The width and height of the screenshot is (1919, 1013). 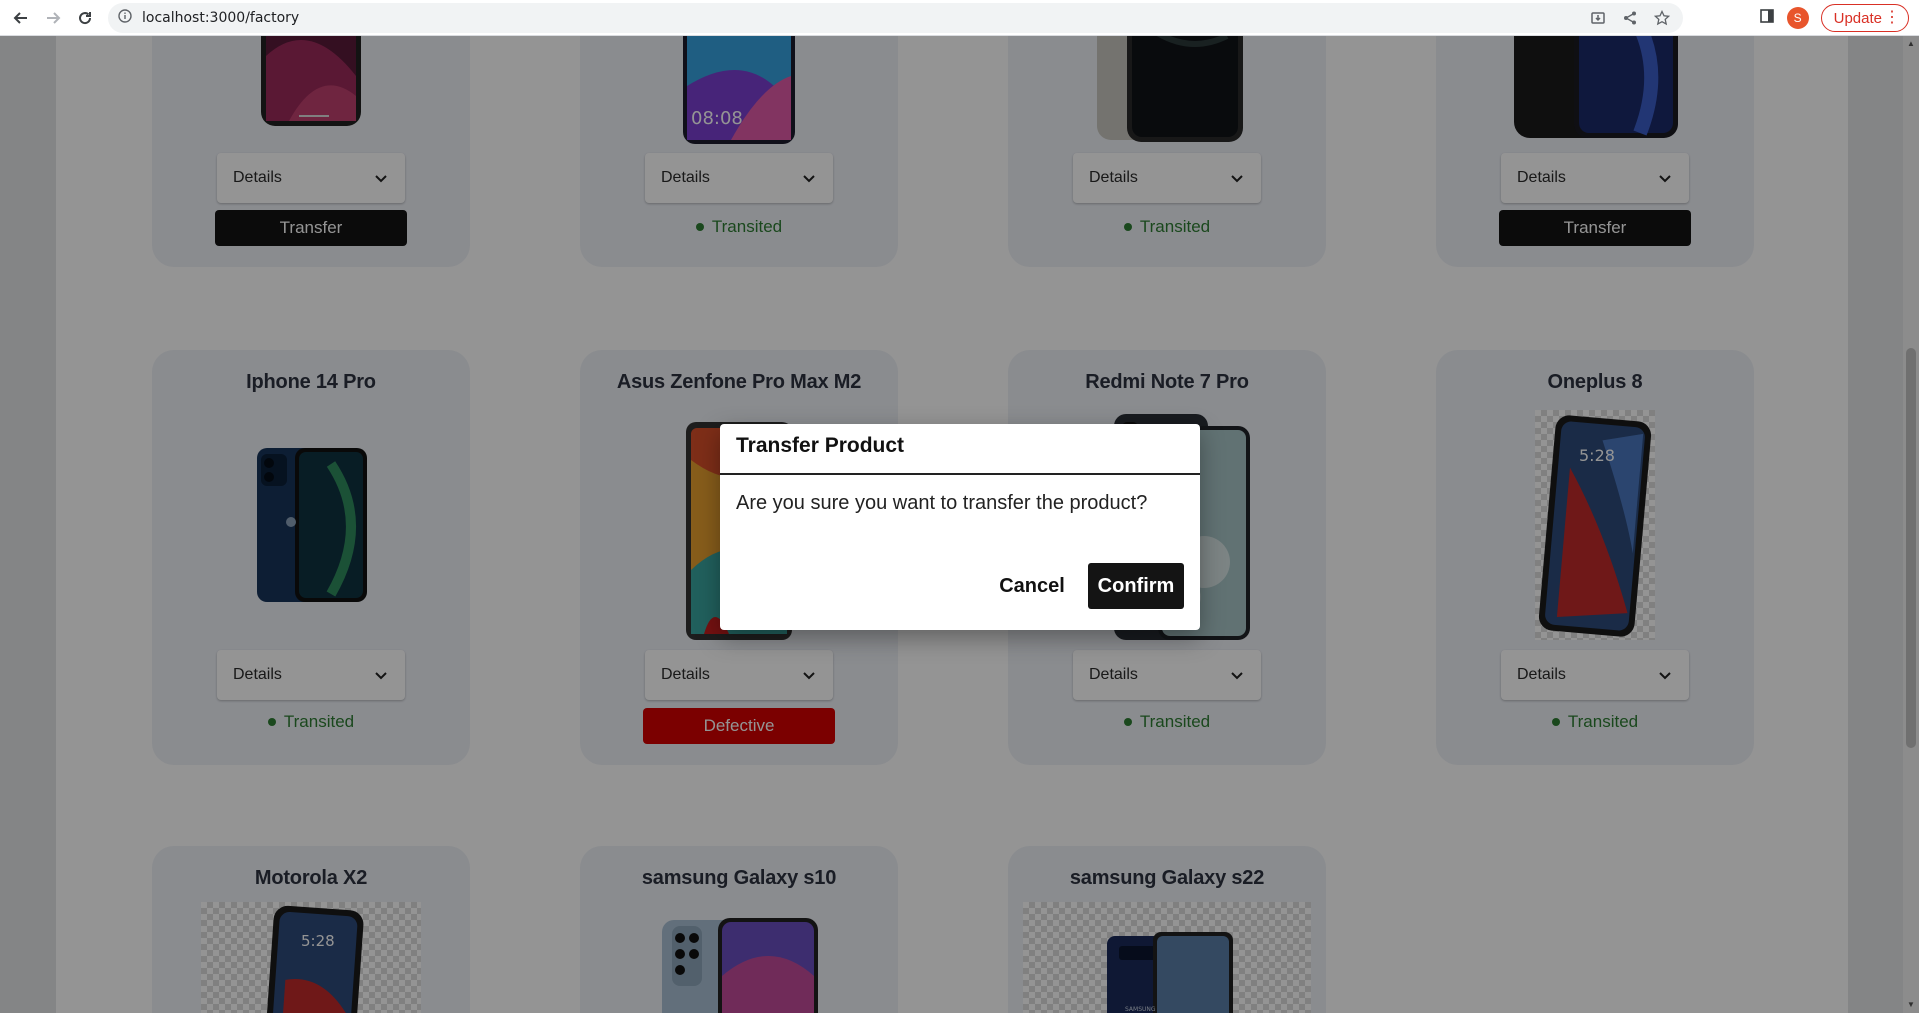 I want to click on browser-right-controls: S Update ⋮, so click(x=1834, y=18).